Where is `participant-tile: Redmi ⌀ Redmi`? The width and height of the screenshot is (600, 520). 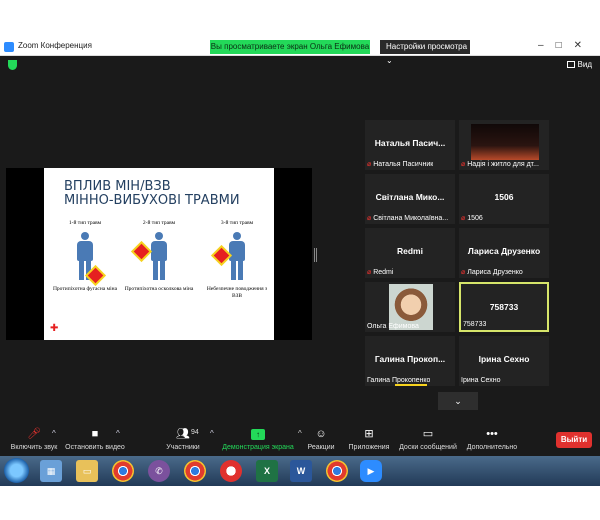
participant-tile: Redmi ⌀ Redmi is located at coordinates (410, 253).